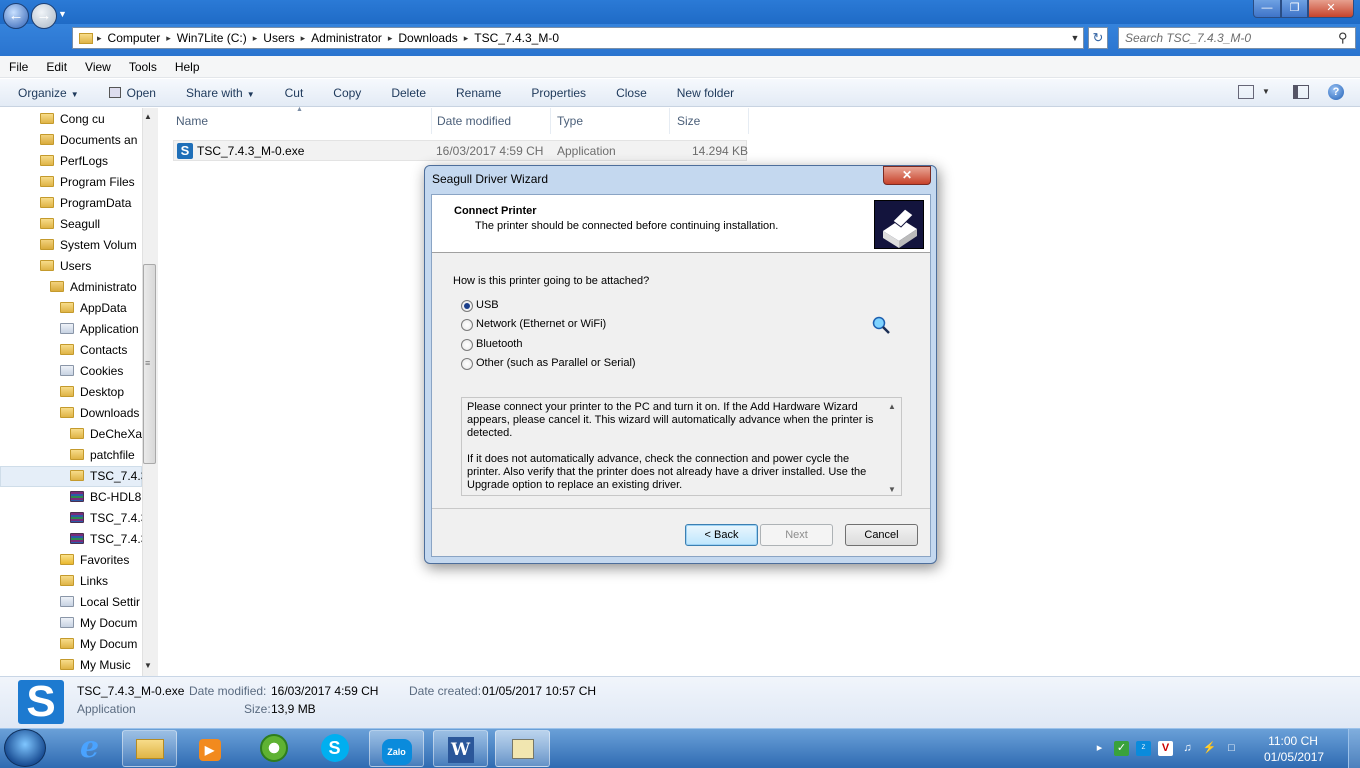 This screenshot has width=1360, height=768. I want to click on tree-item: Contacts, so click(93, 349).